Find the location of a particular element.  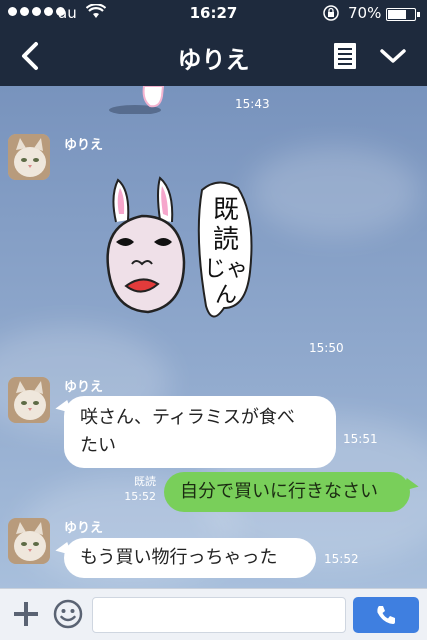

previous-sticker-fragment is located at coordinates (137, 100).